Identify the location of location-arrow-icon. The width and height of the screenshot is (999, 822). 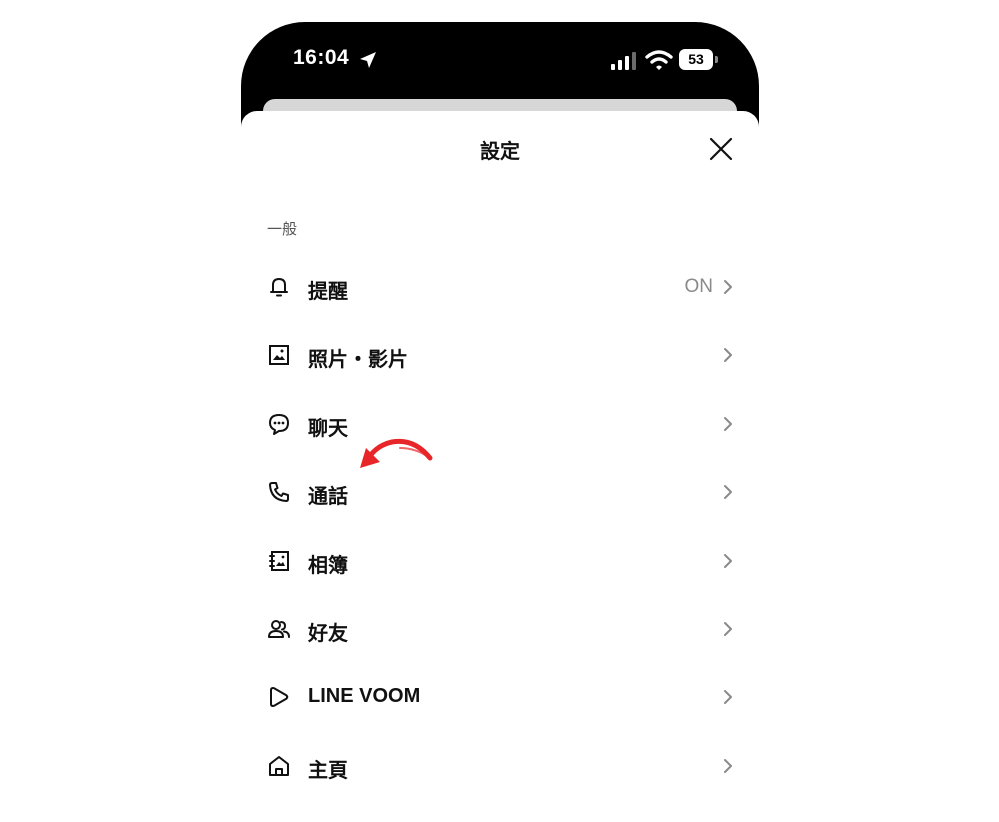
(368, 60).